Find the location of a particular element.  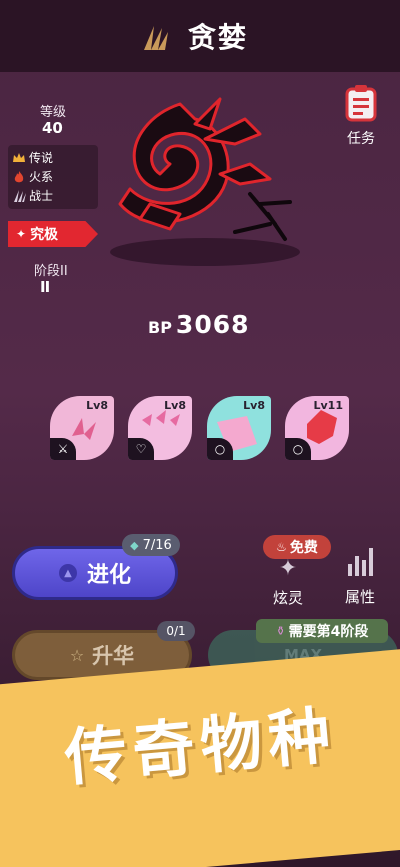

trait-element: 火系 is located at coordinates (53, 176).